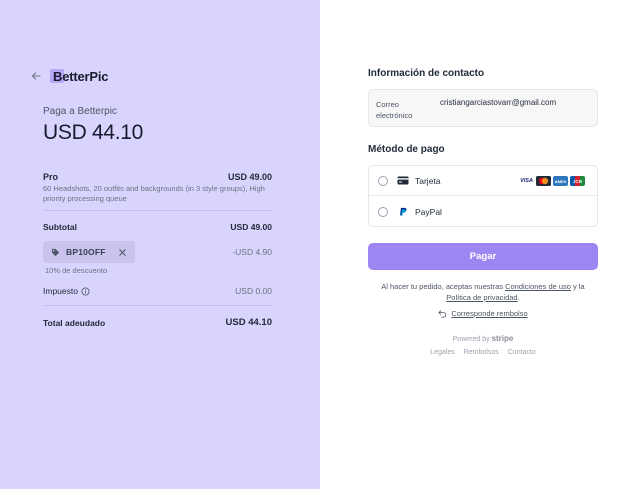  What do you see at coordinates (85, 291) in the screenshot?
I see `info-icon` at bounding box center [85, 291].